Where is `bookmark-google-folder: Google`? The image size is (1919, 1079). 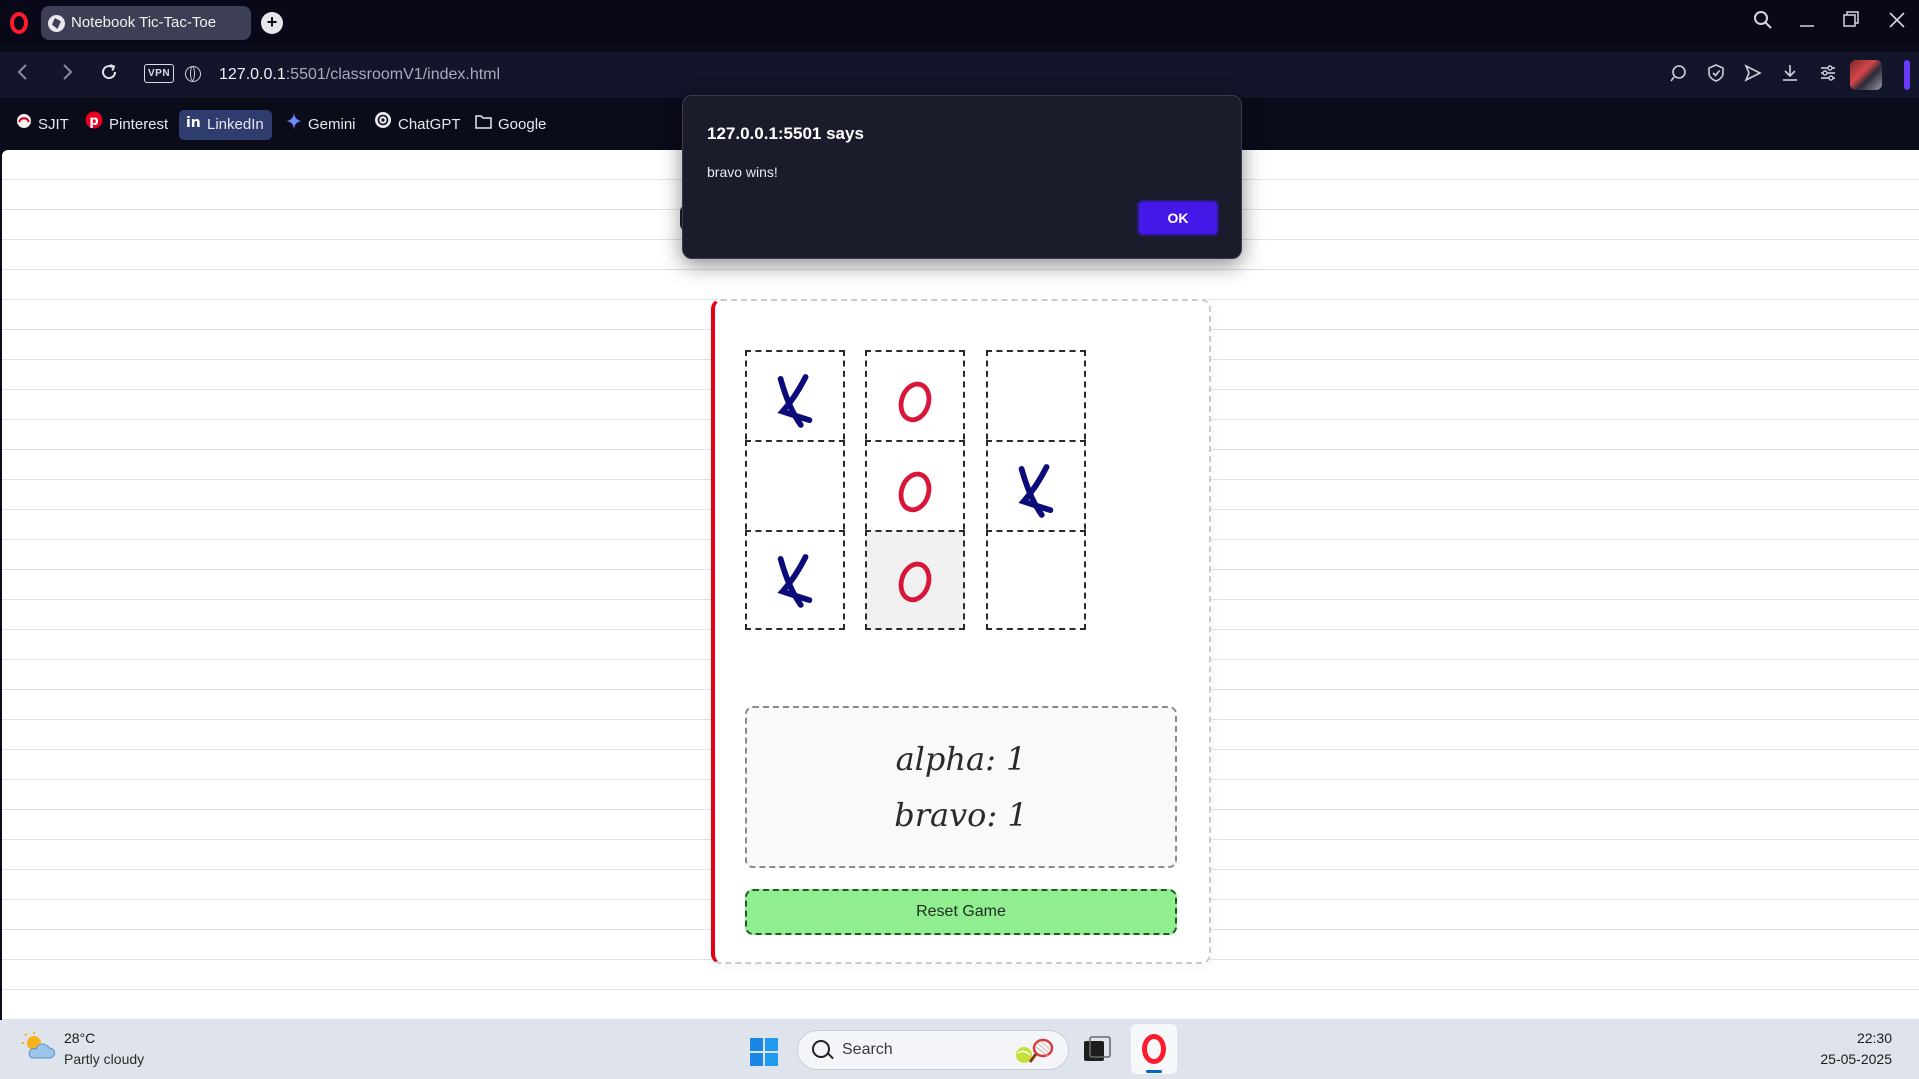 bookmark-google-folder: Google is located at coordinates (511, 125).